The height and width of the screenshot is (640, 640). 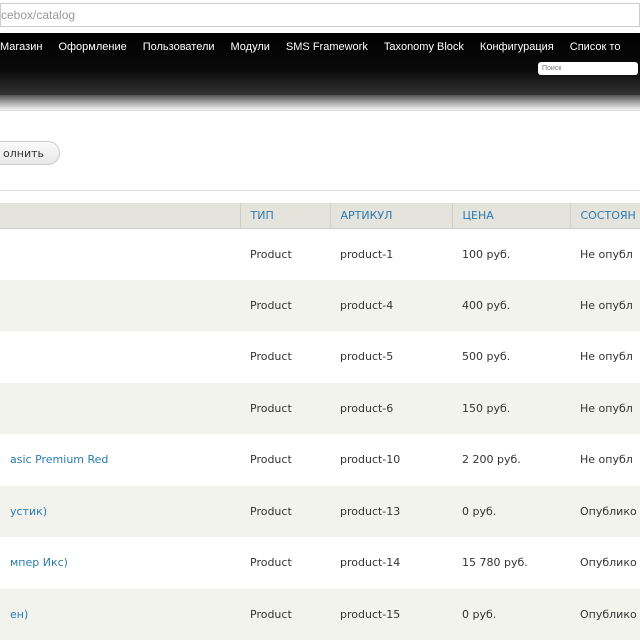 What do you see at coordinates (320, 15) in the screenshot?
I see `address-bar: cebox/catalog` at bounding box center [320, 15].